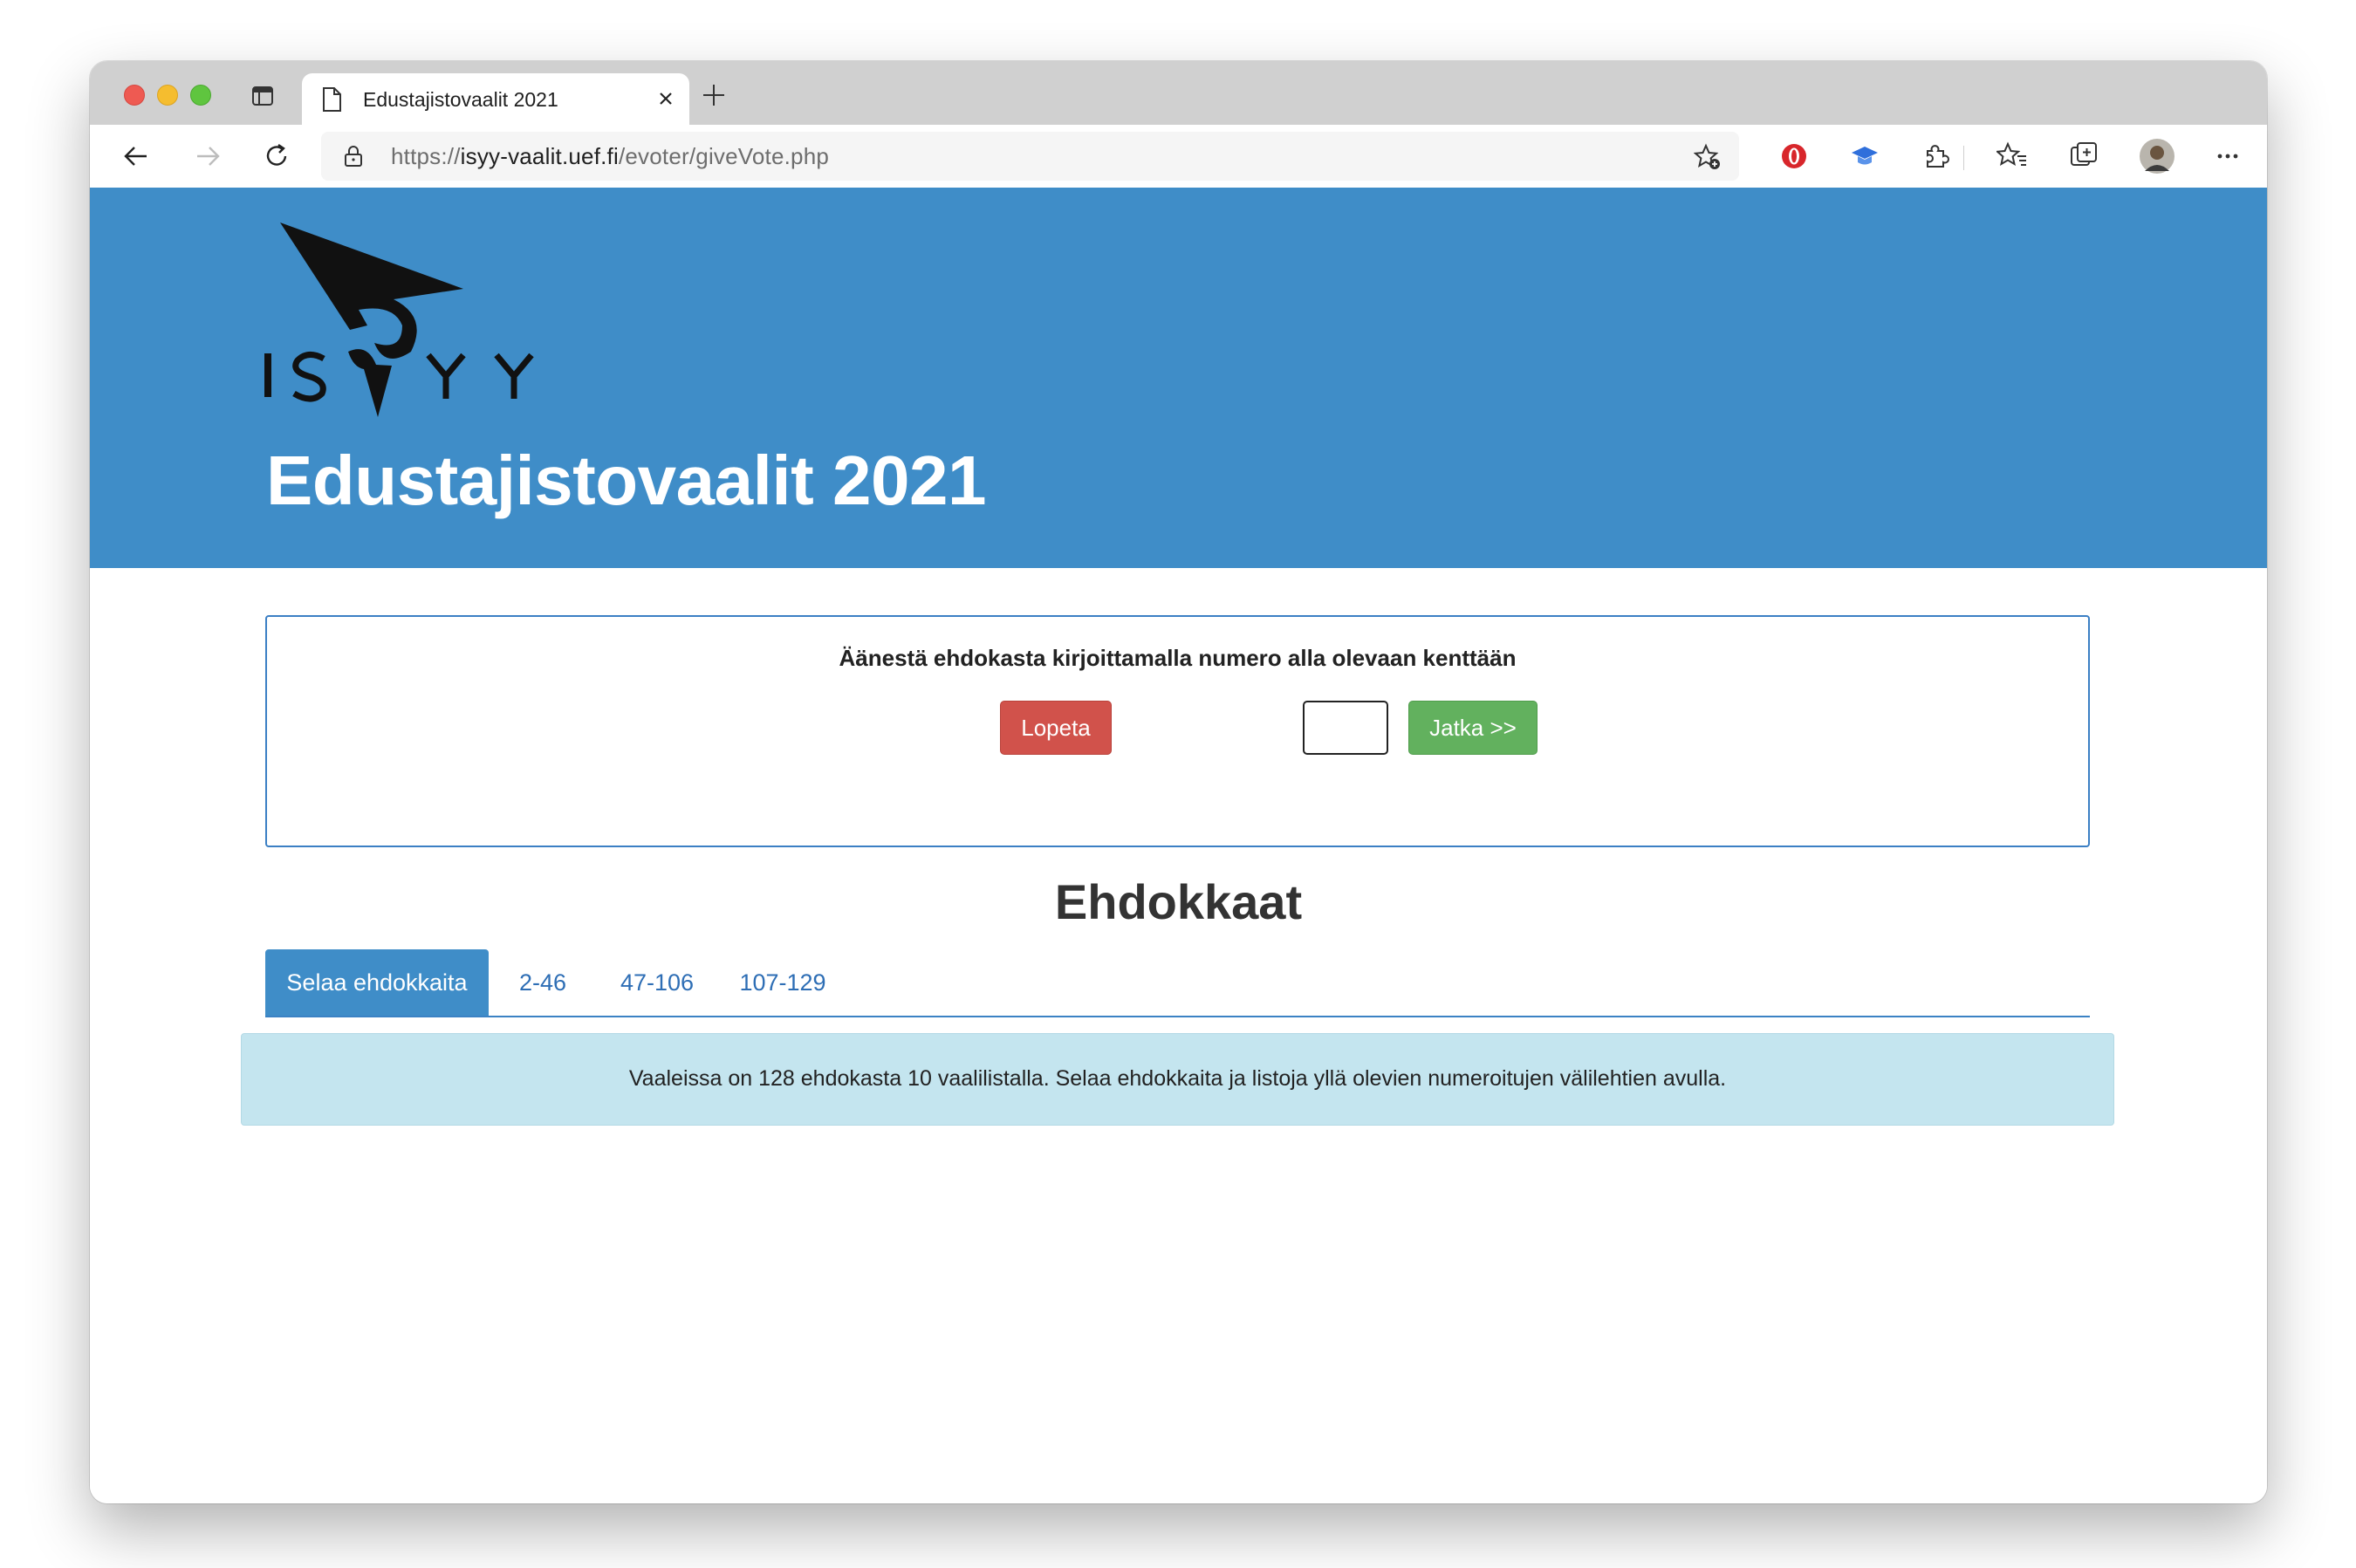  I want to click on candidates-heading: Ehdokkaat, so click(1178, 902).